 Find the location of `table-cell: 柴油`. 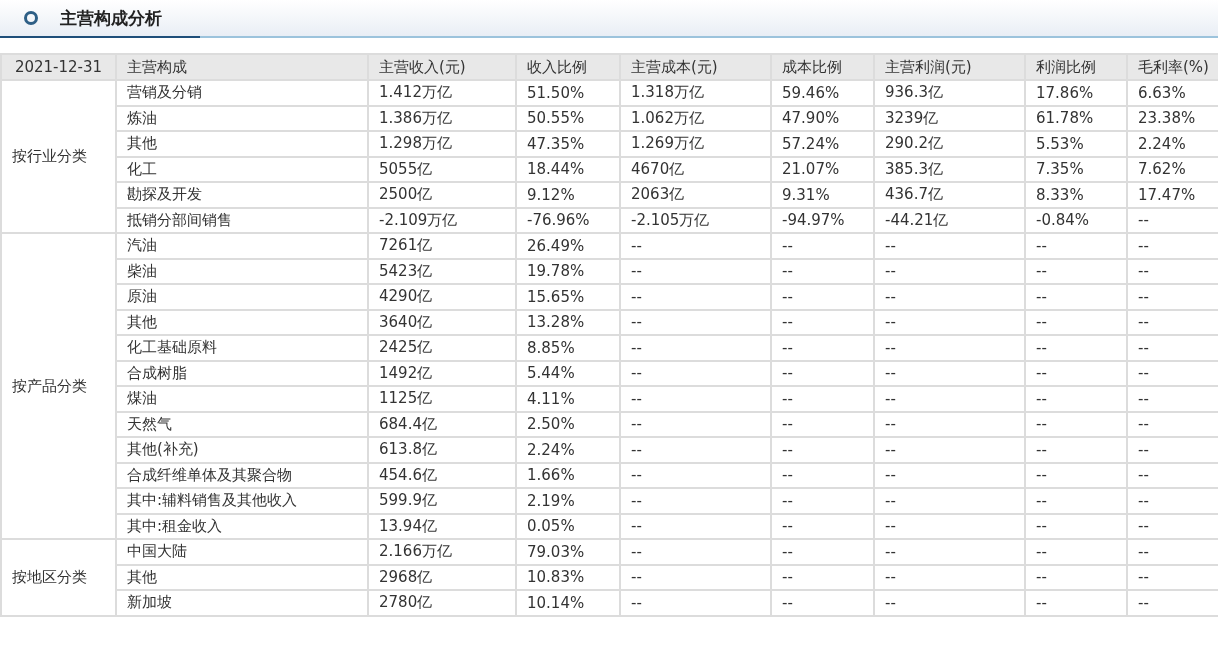

table-cell: 柴油 is located at coordinates (242, 271).